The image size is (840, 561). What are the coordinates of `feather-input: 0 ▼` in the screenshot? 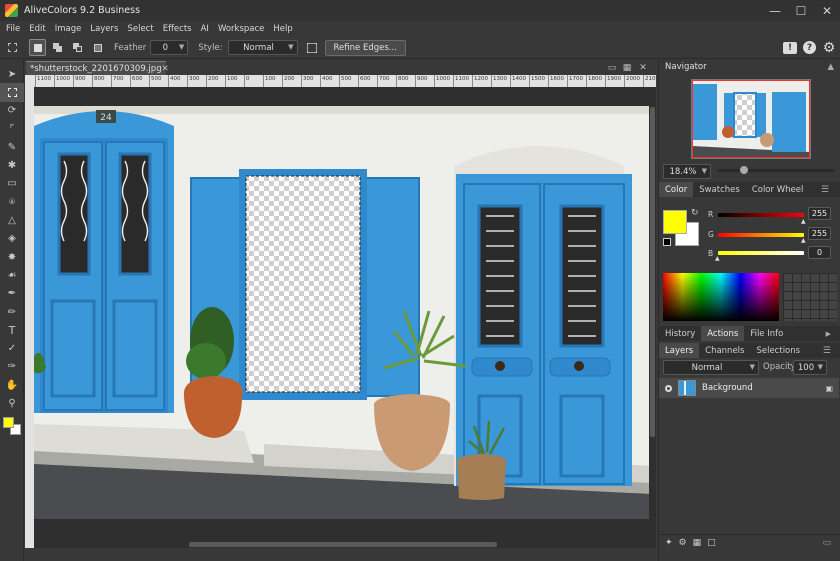 It's located at (169, 47).